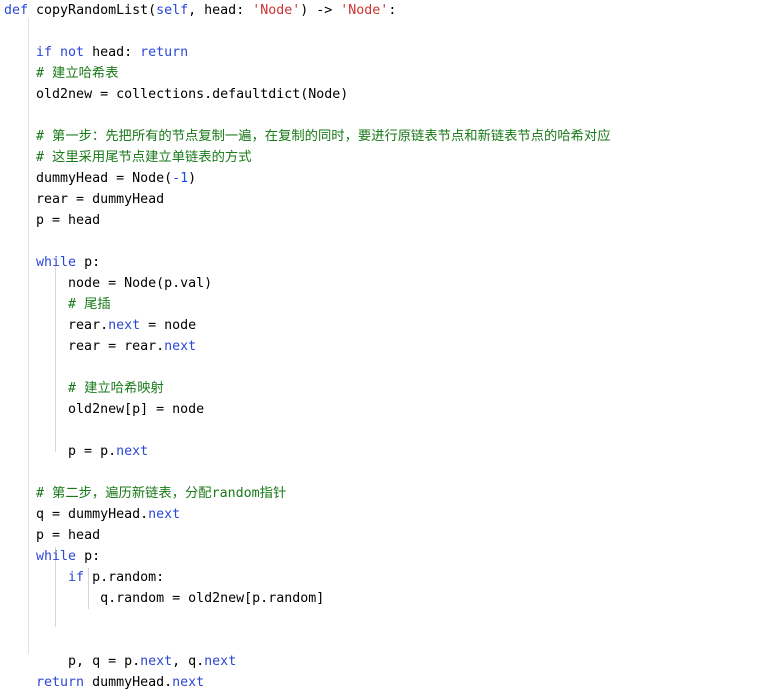  Describe the element at coordinates (124, 577) in the screenshot. I see `token-plain: p.random:` at that location.